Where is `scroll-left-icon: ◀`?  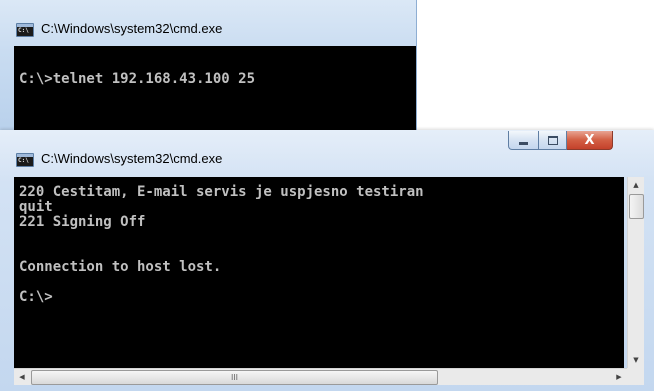 scroll-left-icon: ◀ is located at coordinates (22, 377).